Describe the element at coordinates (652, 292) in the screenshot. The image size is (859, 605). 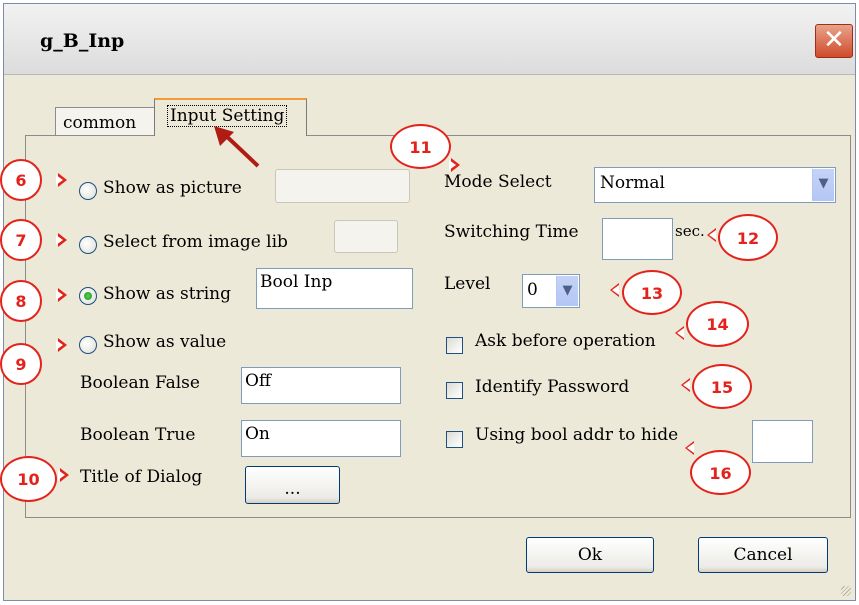
I see `annotation-badge: 13` at that location.